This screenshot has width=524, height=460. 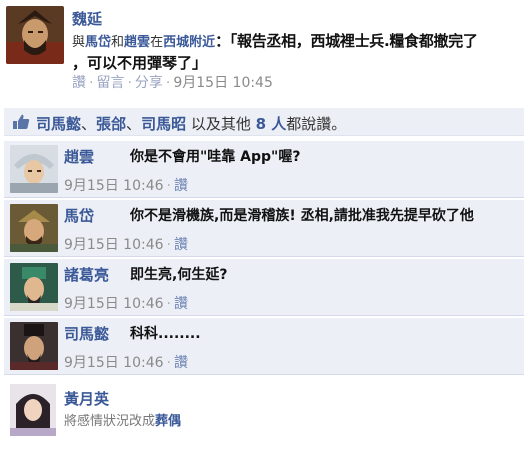 What do you see at coordinates (189, 42) in the screenshot?
I see `place-link: 西城附近` at bounding box center [189, 42].